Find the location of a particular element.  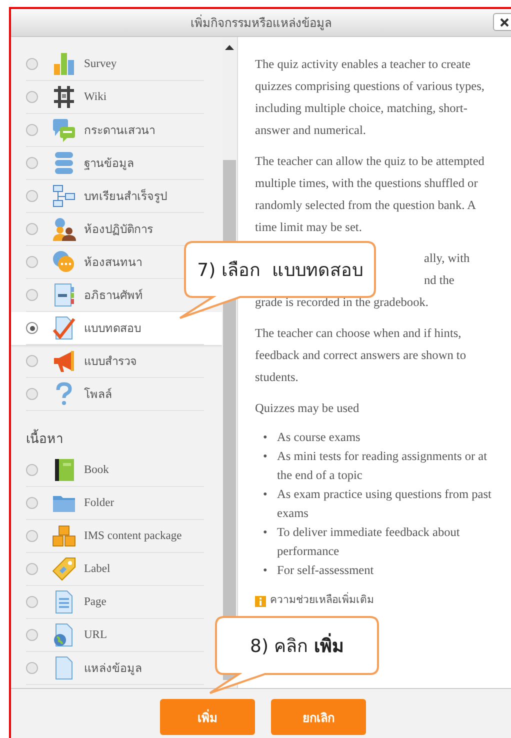

activity-label: IMS content package is located at coordinates (133, 536).